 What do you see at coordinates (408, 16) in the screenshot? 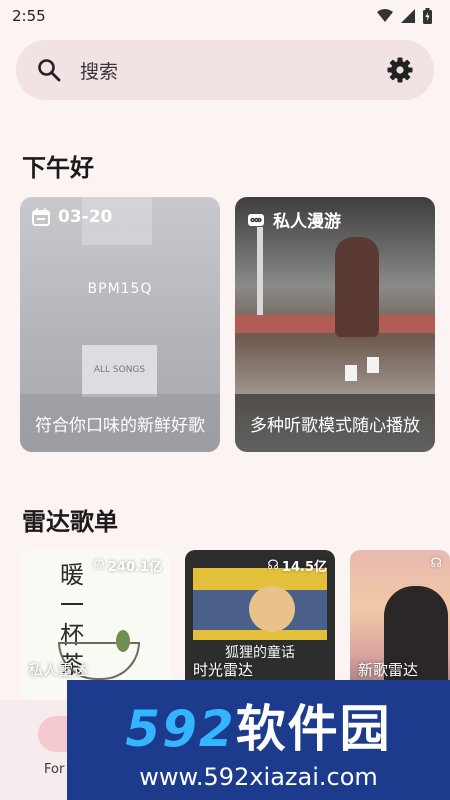
I see `signal-icon` at bounding box center [408, 16].